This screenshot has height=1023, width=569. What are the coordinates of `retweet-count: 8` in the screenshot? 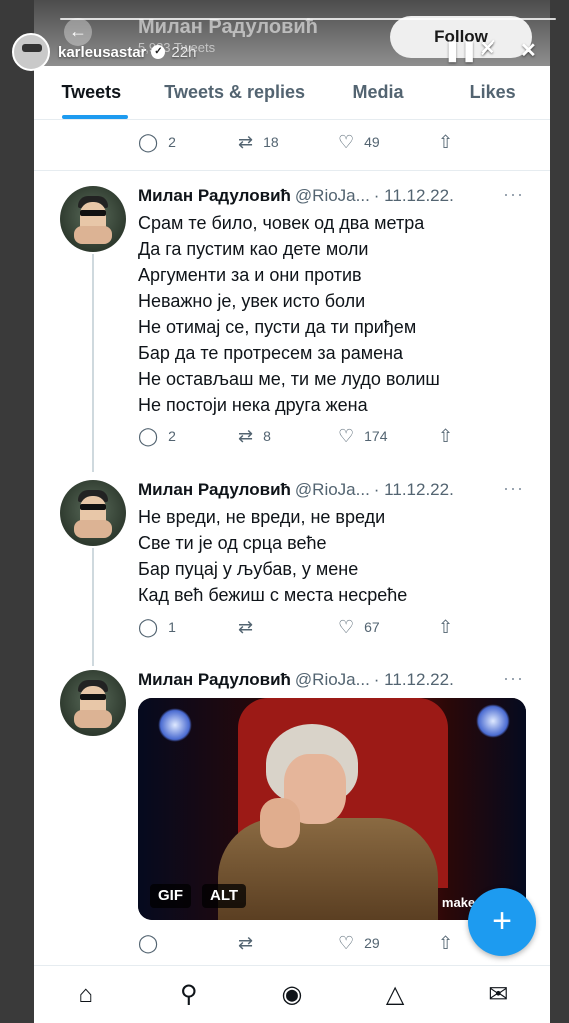 It's located at (267, 436).